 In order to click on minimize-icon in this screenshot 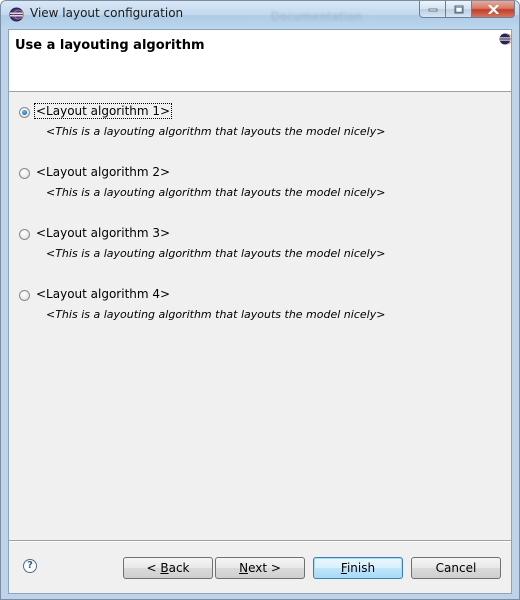, I will do `click(432, 10)`.